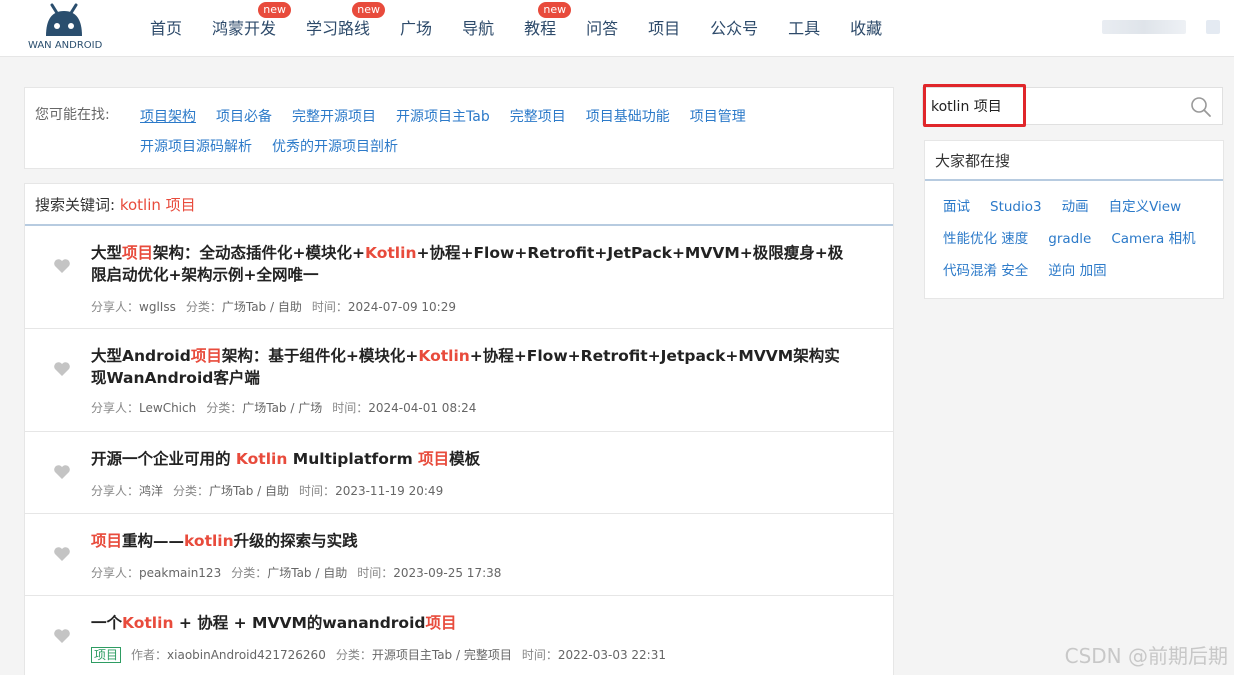  I want to click on result-title-link: 开源一个企业可用的 Kotlin Multiplatform 项目模板, so click(471, 459).